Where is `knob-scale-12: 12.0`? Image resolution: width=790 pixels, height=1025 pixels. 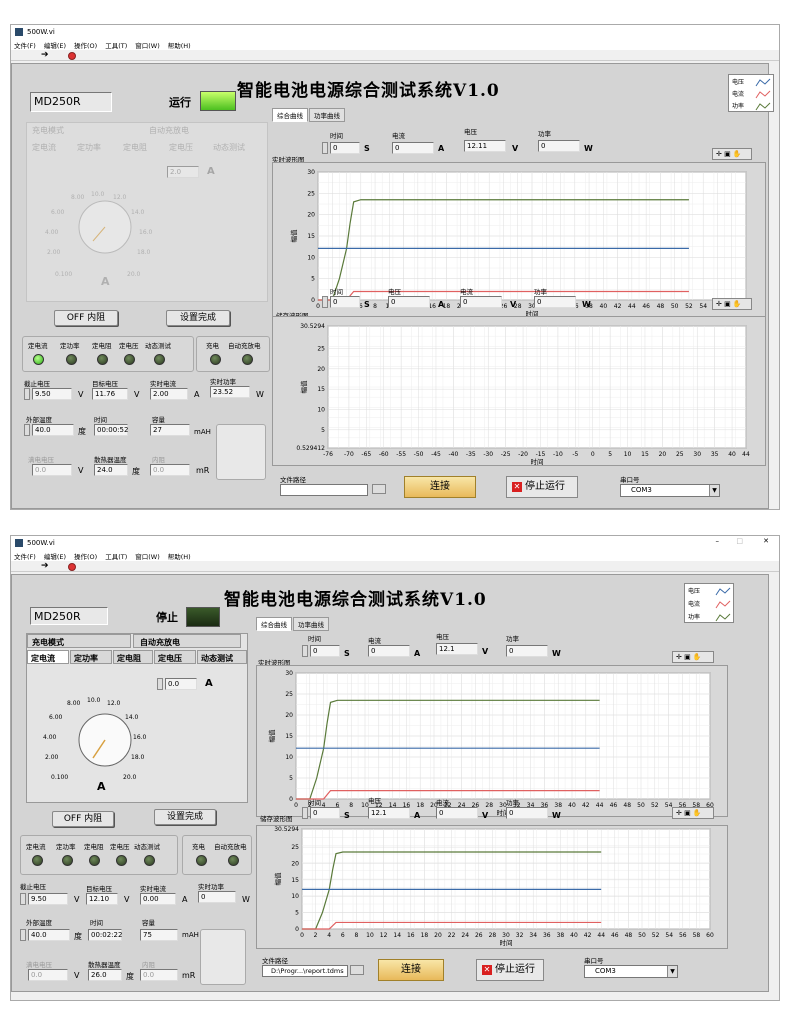
knob-scale-12: 12.0 is located at coordinates (120, 197).